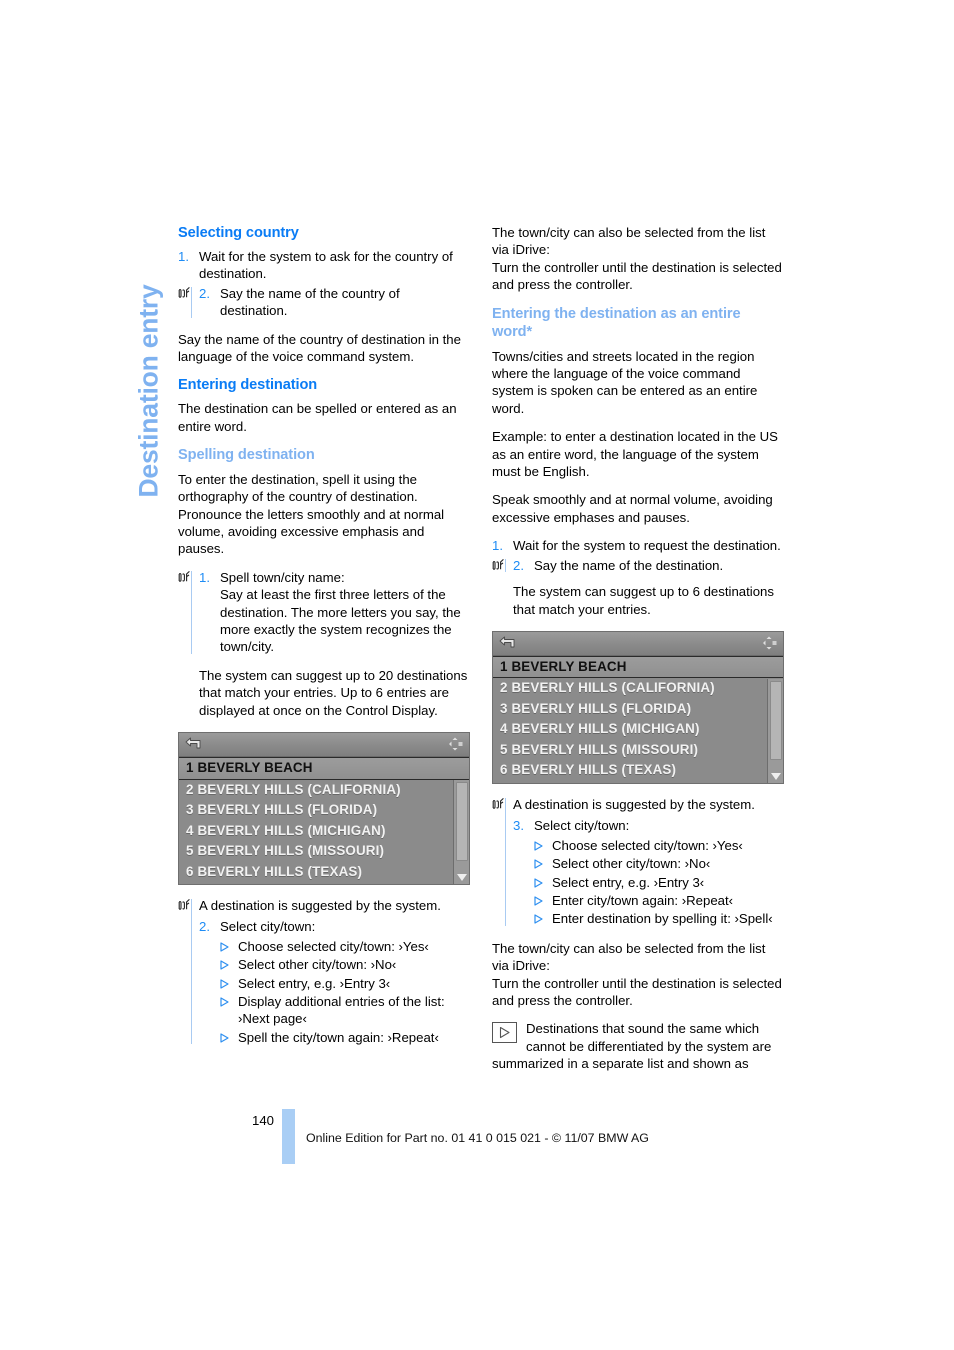  What do you see at coordinates (282, 810) in the screenshot?
I see `nav-row-text: 3 BEVERLY HILLS (FLORIDA)` at bounding box center [282, 810].